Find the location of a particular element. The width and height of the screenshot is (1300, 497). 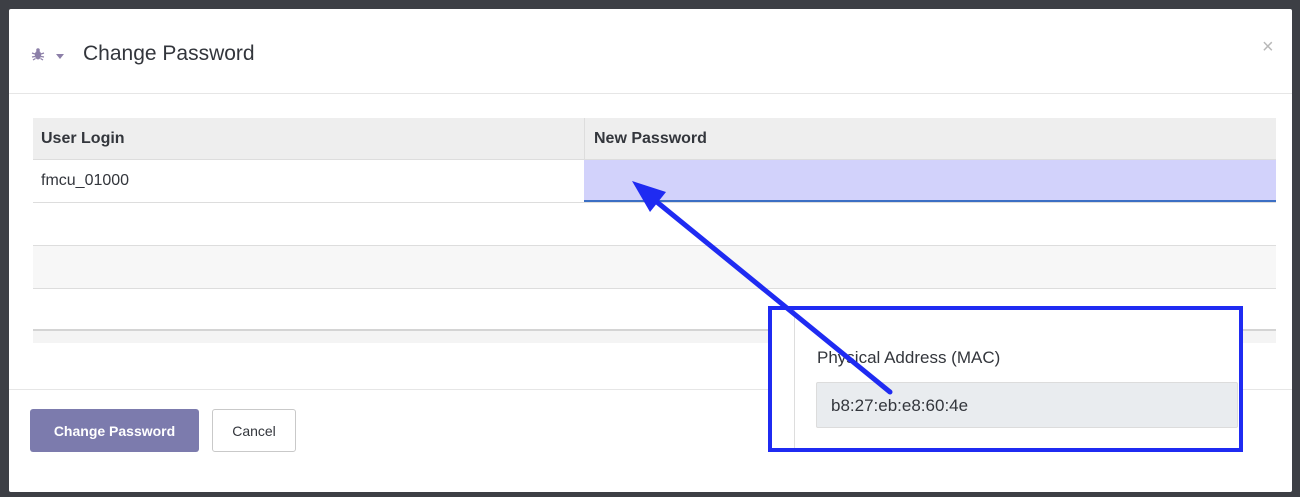

table-row: fmcu_01000 is located at coordinates (654, 181).